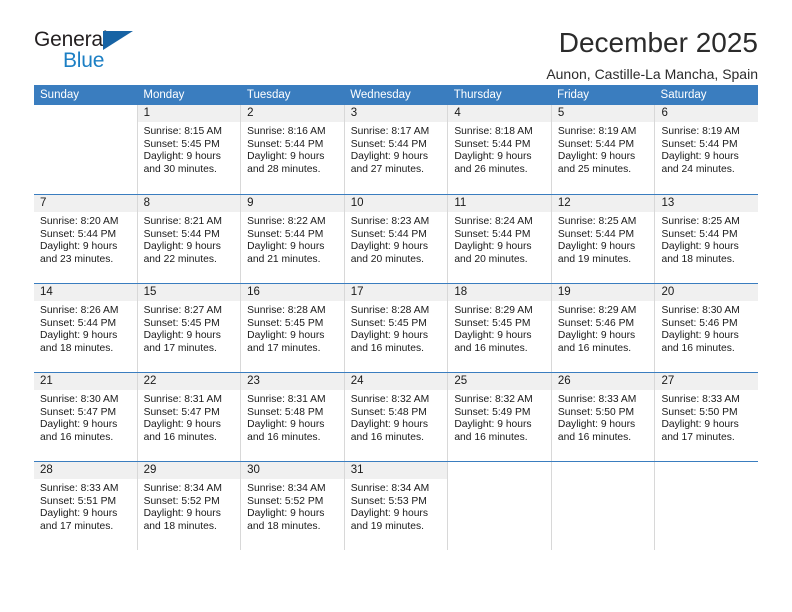 The image size is (792, 612). Describe the element at coordinates (84, 60) in the screenshot. I see `brand-name-blue: Blue` at that location.